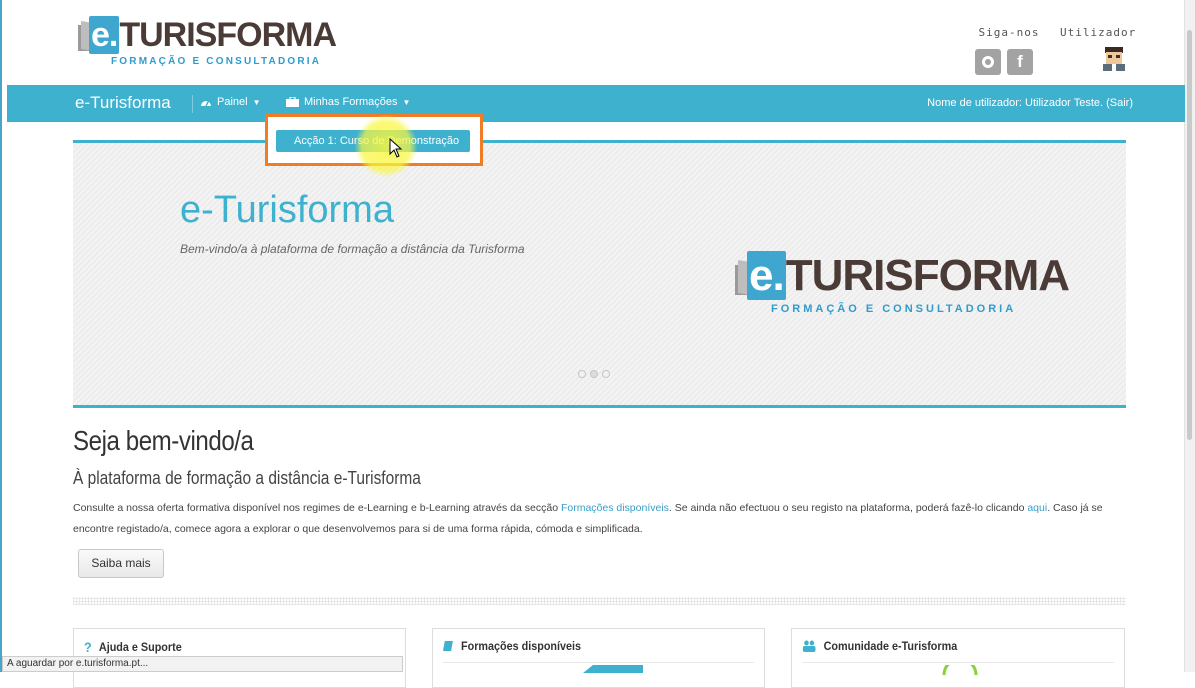 This screenshot has height=688, width=1195. I want to click on follow-us: Siga-nos f, so click(1009, 50).